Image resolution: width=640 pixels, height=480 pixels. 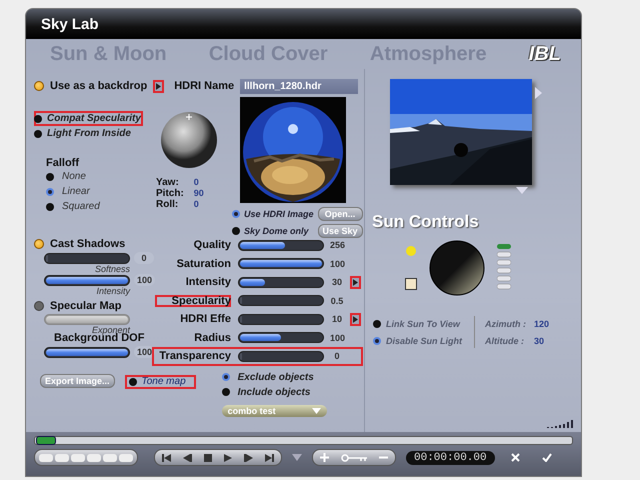 I want to click on param-label: Intensity, so click(x=207, y=282).